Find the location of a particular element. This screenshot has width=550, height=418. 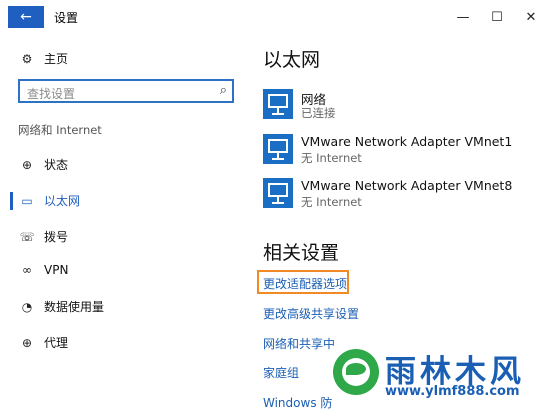

sidebar-item-proxy: ⊕ 代理 is located at coordinates (43, 342).